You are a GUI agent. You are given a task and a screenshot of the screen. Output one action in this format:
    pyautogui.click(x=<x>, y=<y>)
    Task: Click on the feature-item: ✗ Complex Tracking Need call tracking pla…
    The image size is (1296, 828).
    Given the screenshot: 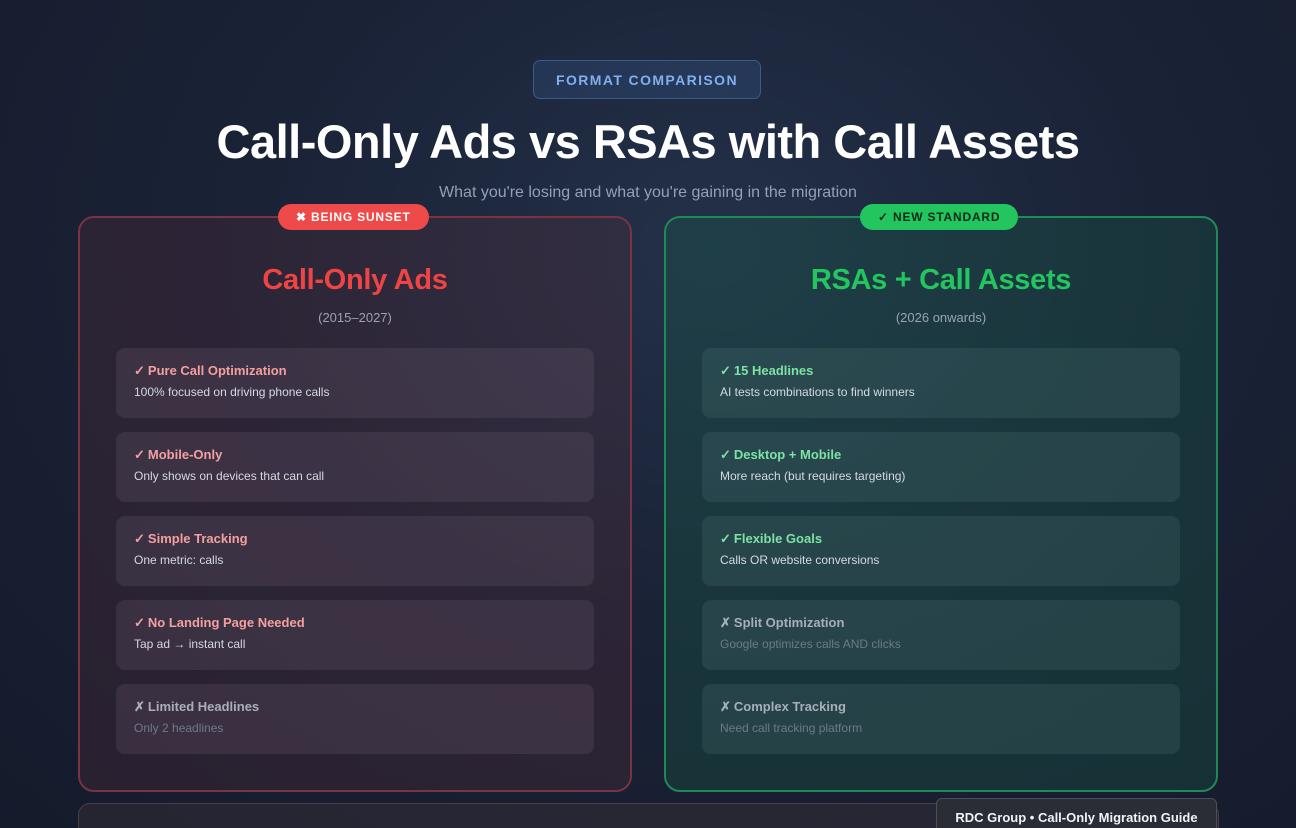 What is the action you would take?
    pyautogui.click(x=941, y=719)
    